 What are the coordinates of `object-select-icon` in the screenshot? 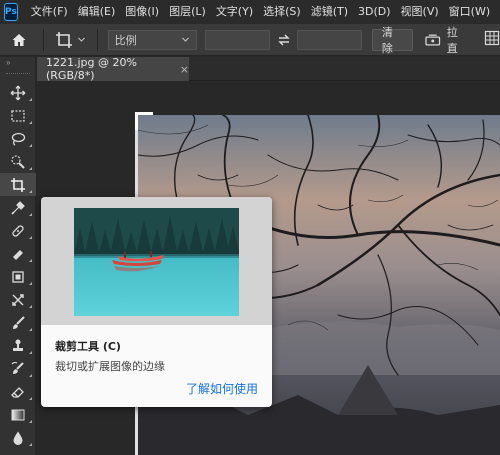 It's located at (18, 276).